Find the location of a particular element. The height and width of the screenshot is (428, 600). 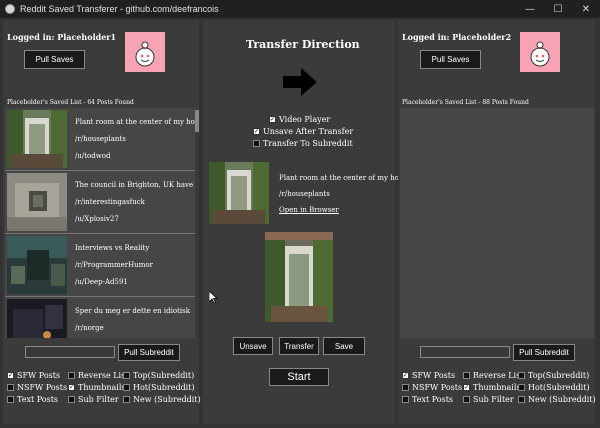

video-player is located at coordinates (299, 277).